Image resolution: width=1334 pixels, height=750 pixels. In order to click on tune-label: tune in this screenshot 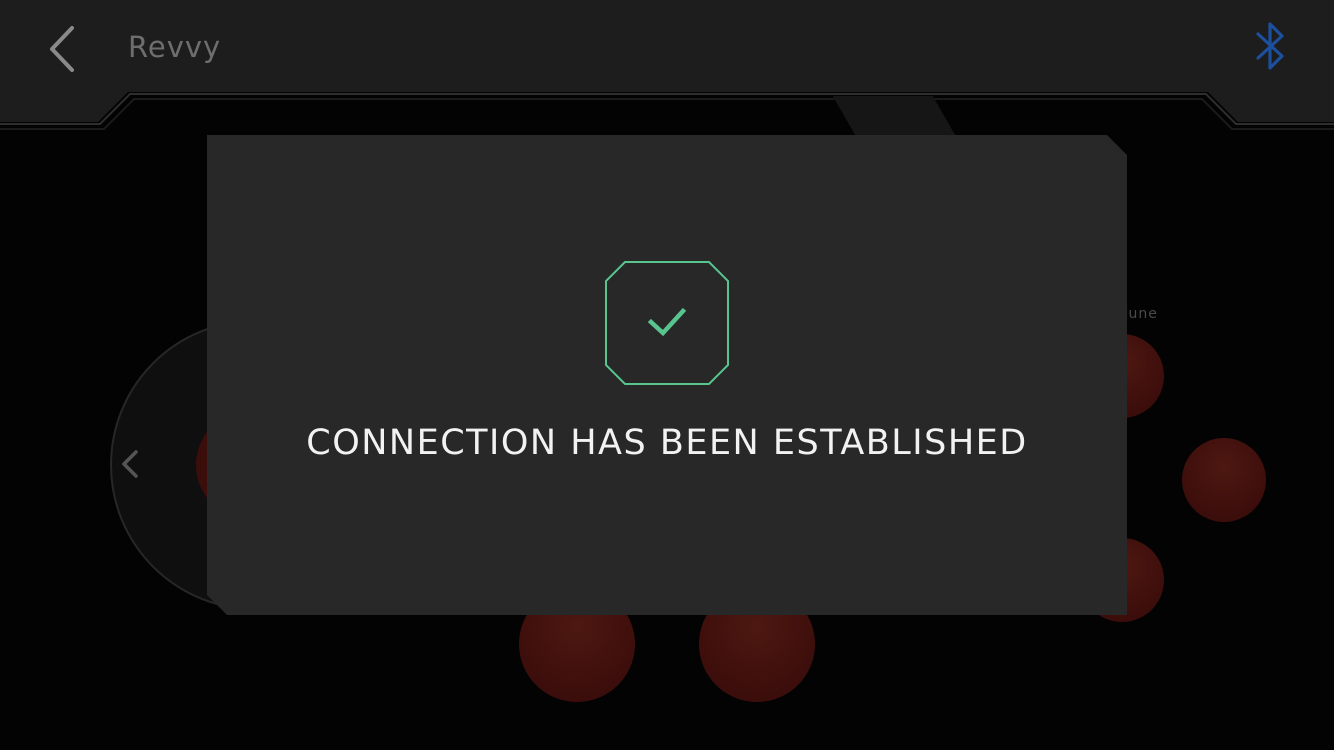, I will do `click(1140, 314)`.